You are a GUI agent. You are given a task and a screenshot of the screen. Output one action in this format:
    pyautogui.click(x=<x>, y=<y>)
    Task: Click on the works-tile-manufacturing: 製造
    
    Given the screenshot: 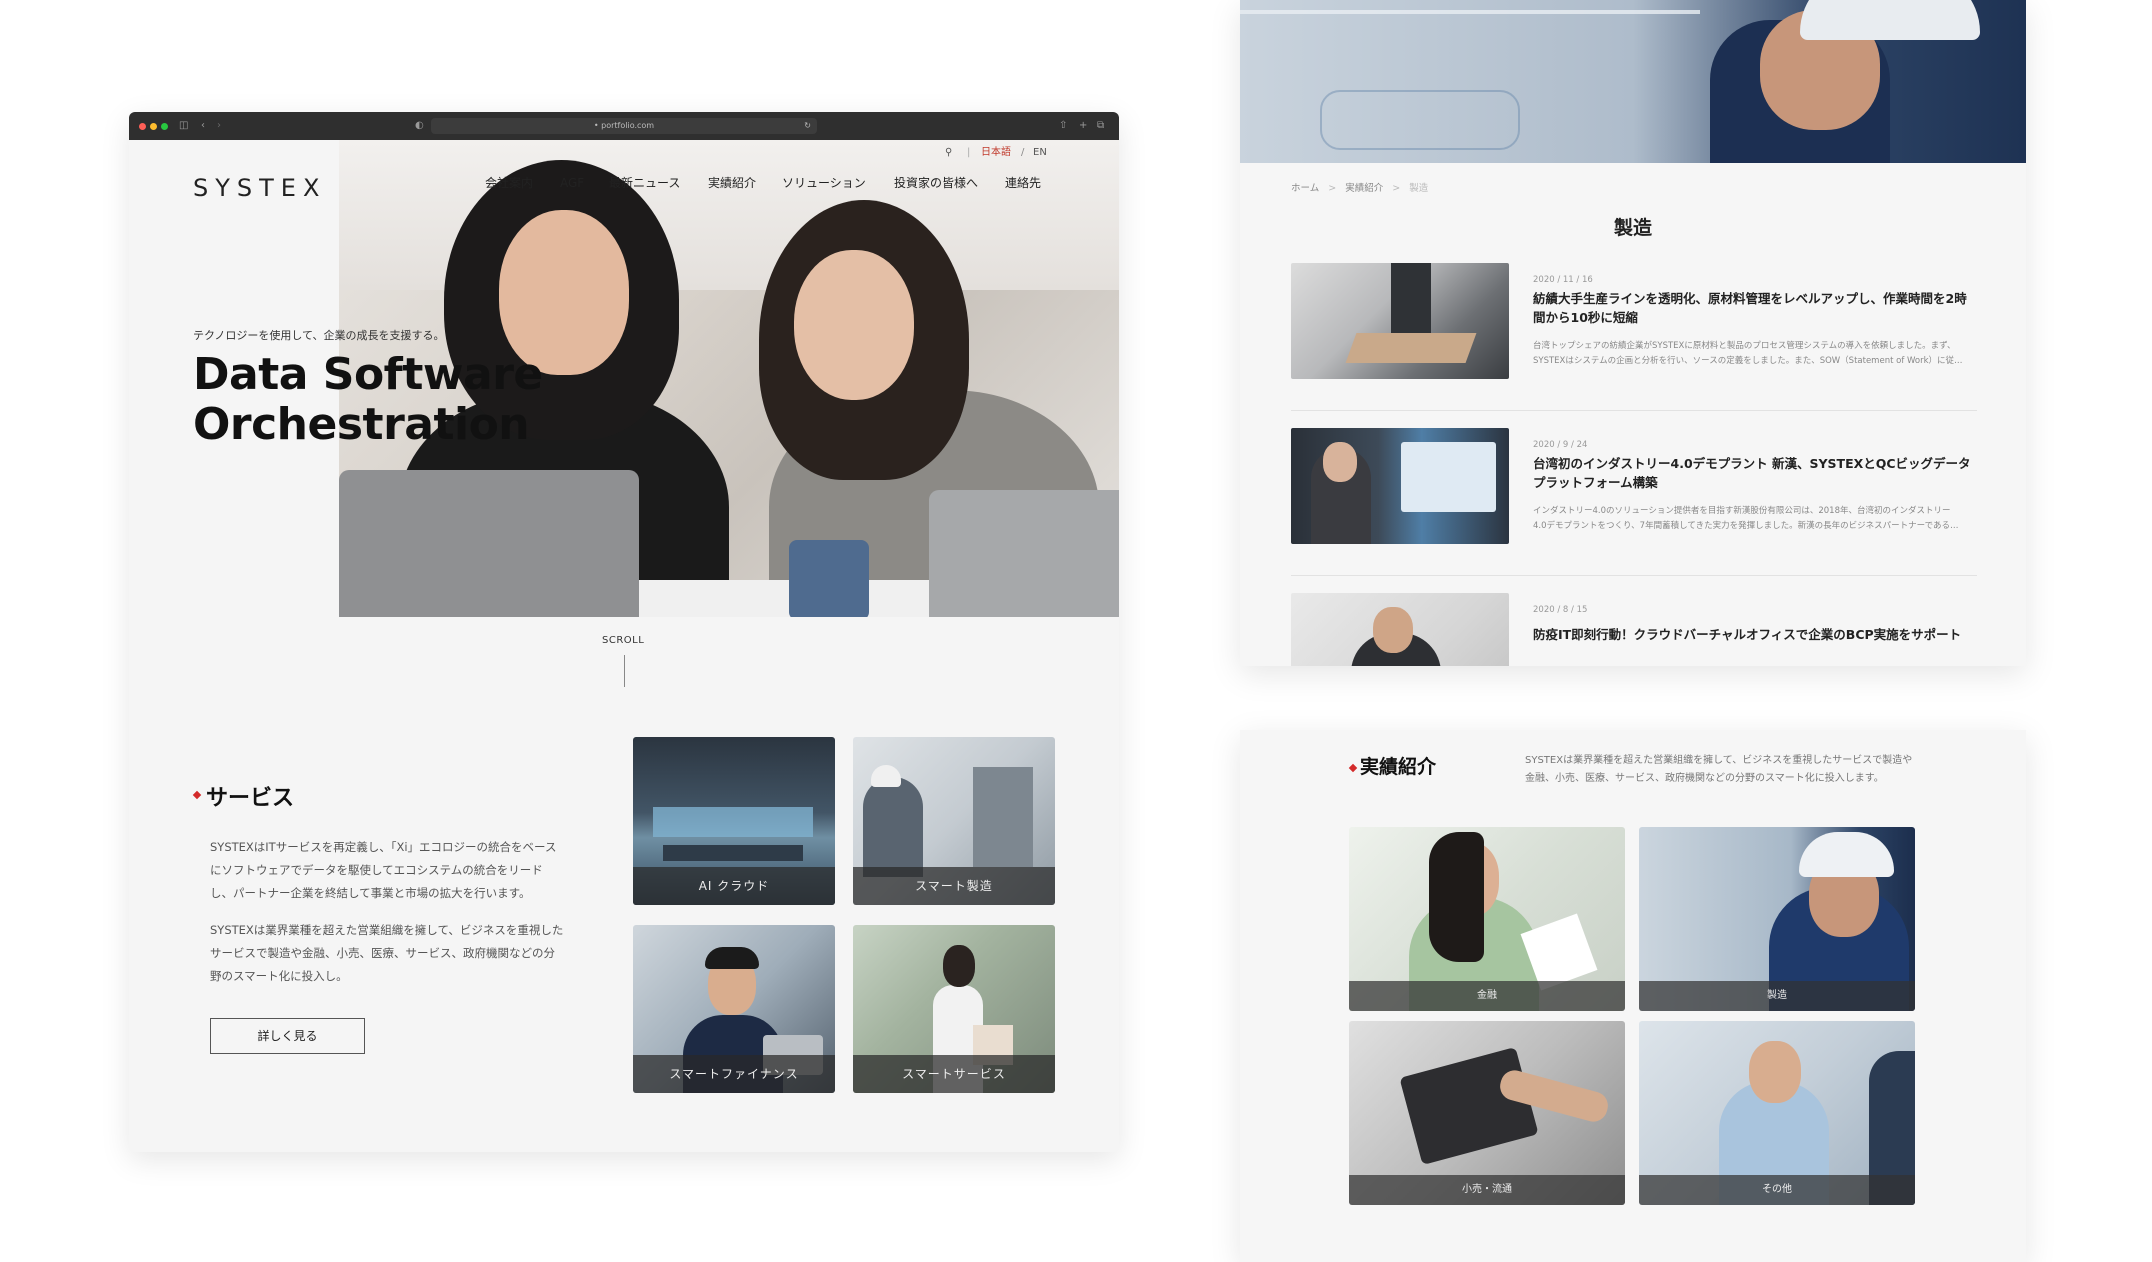 What is the action you would take?
    pyautogui.click(x=1777, y=919)
    